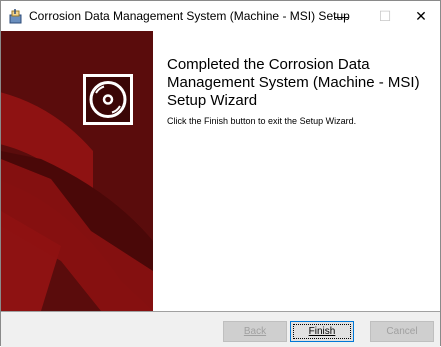 This screenshot has height=347, width=441. What do you see at coordinates (341, 16) in the screenshot?
I see `minimize-button: —` at bounding box center [341, 16].